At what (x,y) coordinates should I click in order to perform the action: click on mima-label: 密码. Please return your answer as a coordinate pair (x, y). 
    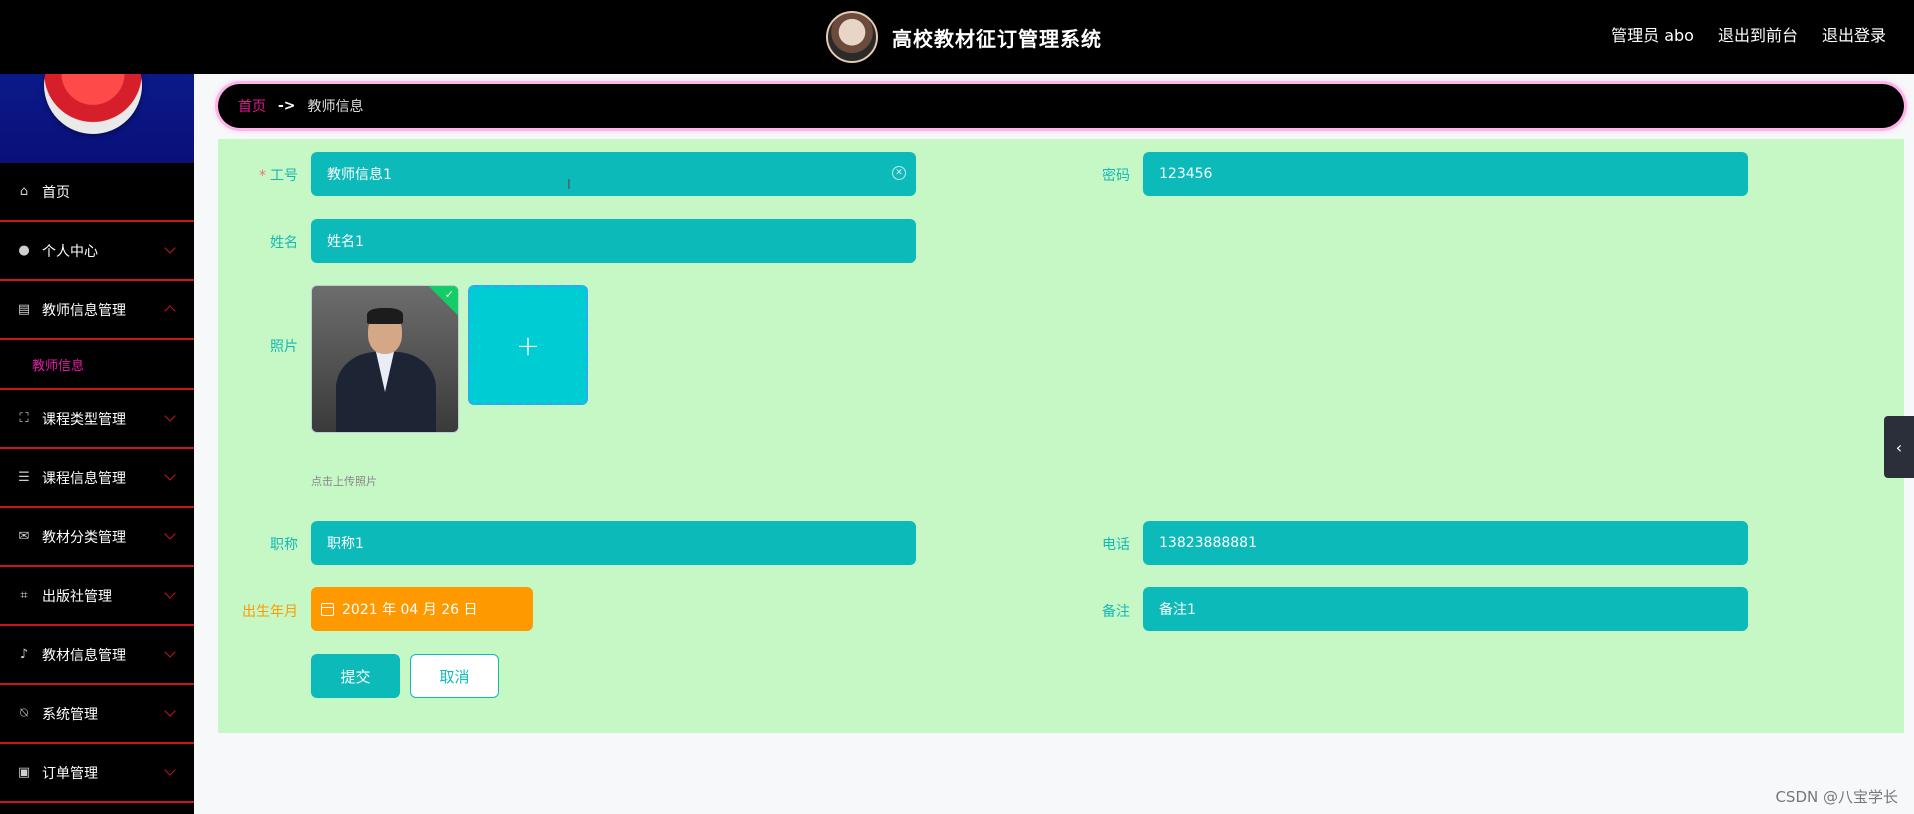
    Looking at the image, I should click on (1116, 176).